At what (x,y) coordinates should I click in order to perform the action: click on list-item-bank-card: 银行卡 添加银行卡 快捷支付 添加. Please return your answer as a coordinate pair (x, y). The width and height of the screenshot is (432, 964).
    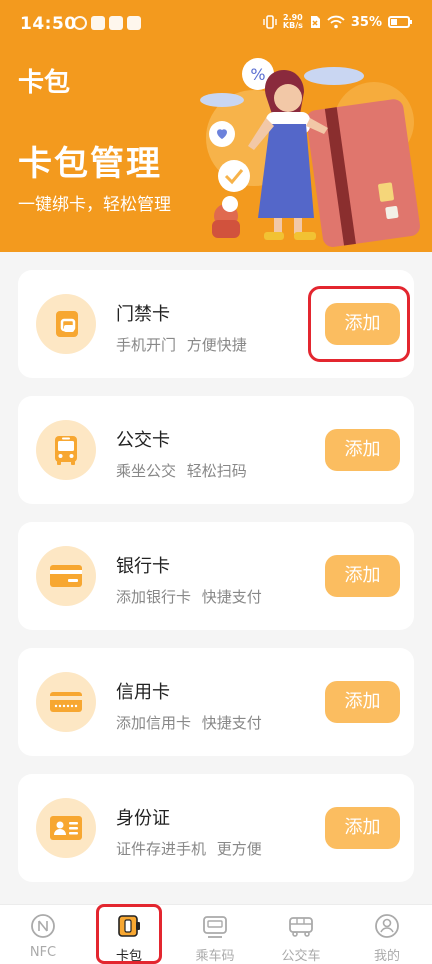
    Looking at the image, I should click on (216, 576).